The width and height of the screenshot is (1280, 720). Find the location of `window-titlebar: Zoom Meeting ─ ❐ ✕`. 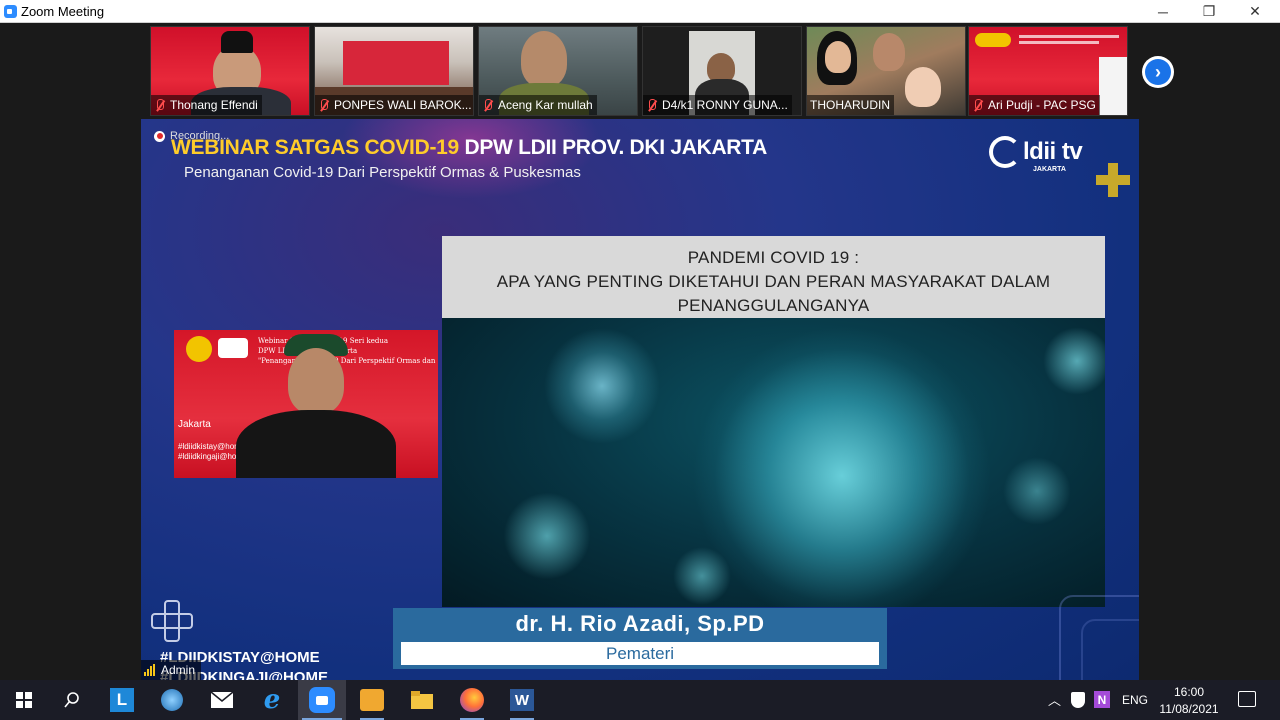

window-titlebar: Zoom Meeting ─ ❐ ✕ is located at coordinates (640, 11).